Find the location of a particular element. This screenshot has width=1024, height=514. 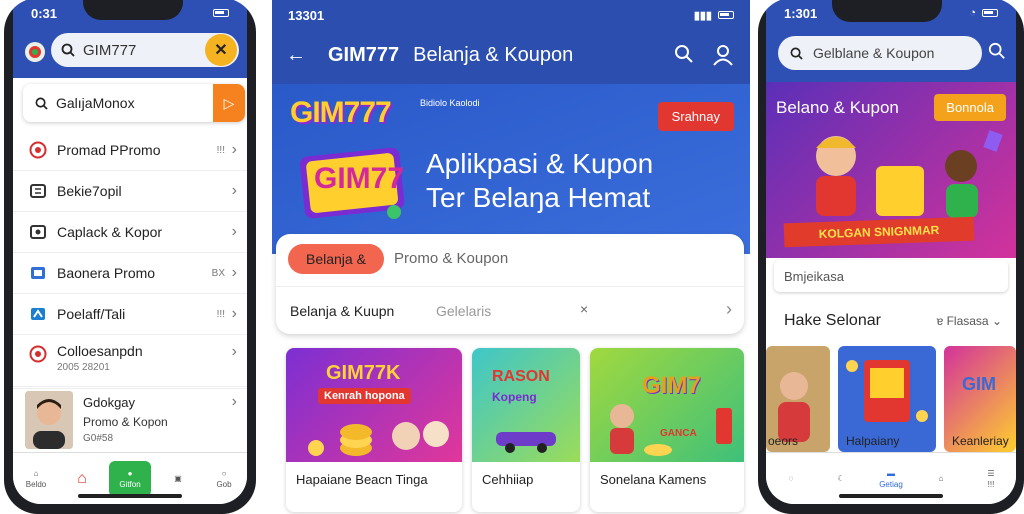

profile-icon: ○ is located at coordinates (224, 473).